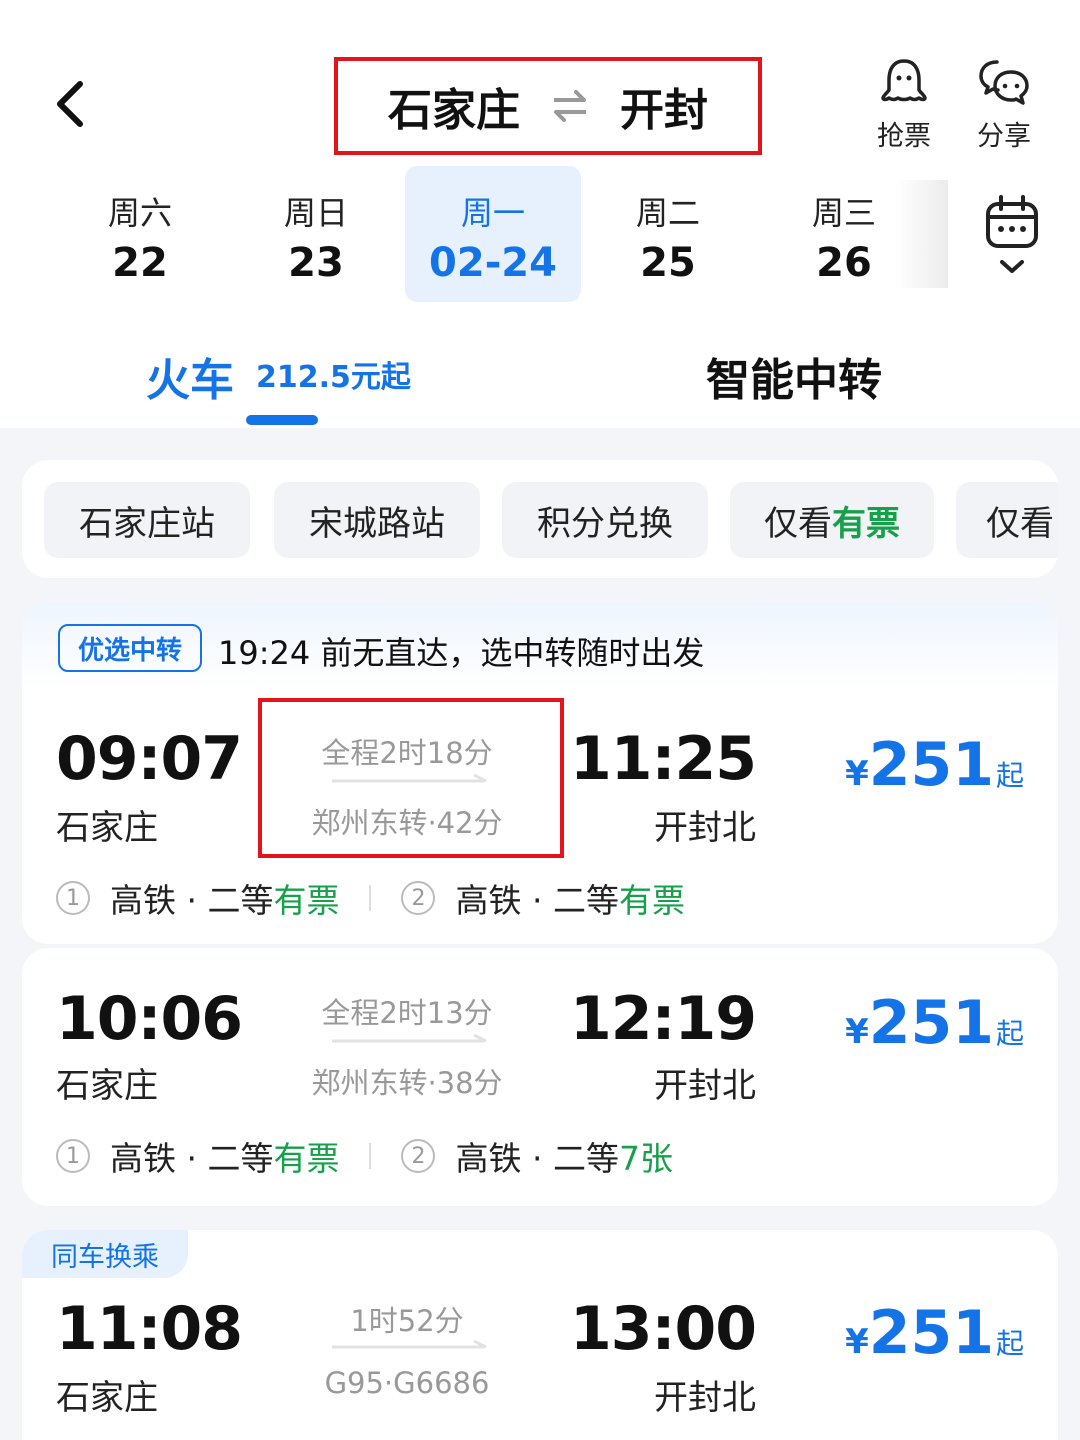 Image resolution: width=1080 pixels, height=1440 pixels. Describe the element at coordinates (663, 1329) in the screenshot. I see `arrival-time: 13:00` at that location.